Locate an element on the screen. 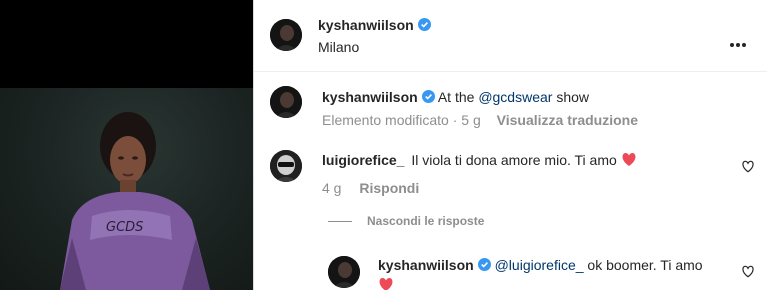 This screenshot has height=290, width=767. reply-button: Rispondi is located at coordinates (389, 188).